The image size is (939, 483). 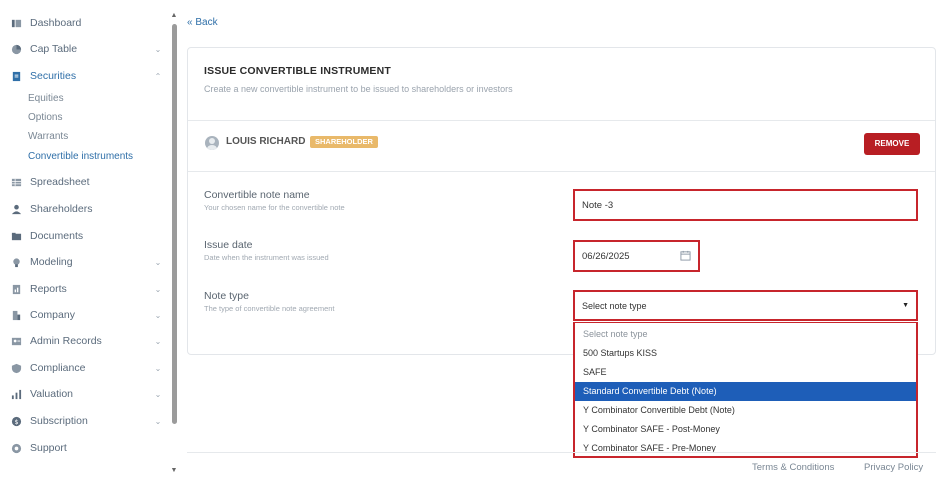 I want to click on bulb-icon, so click(x=16, y=262).